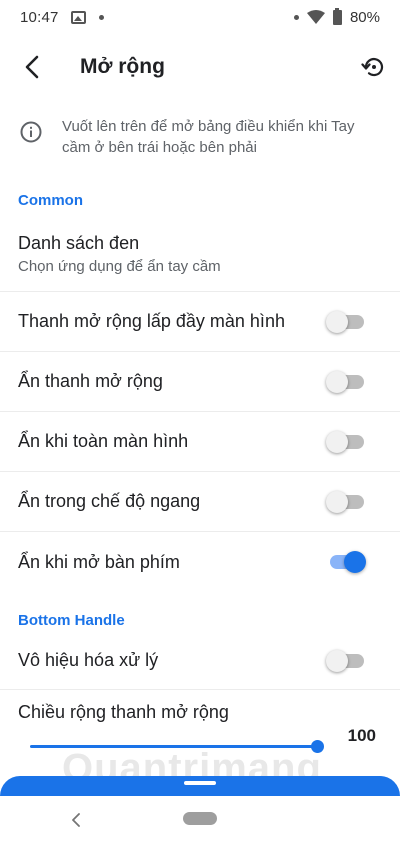 This screenshot has width=400, height=844. I want to click on chevron-left-icon, so click(76, 820).